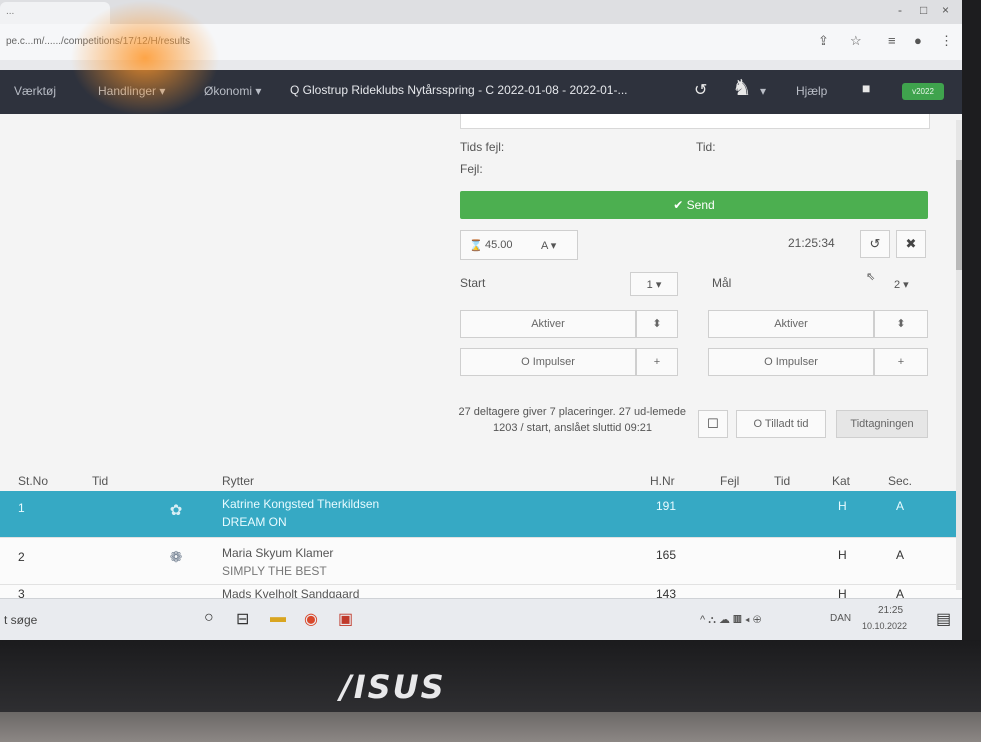  Describe the element at coordinates (791, 362) in the screenshot. I see `finish-impulse-button: O Impulser` at that location.